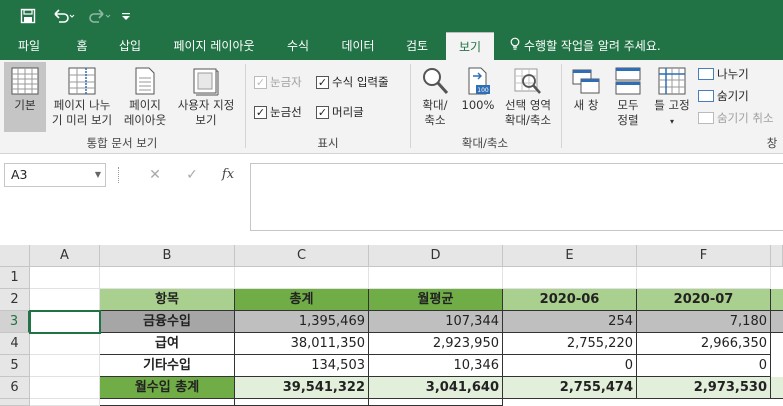  Describe the element at coordinates (302, 256) in the screenshot. I see `column-header-c: C` at that location.